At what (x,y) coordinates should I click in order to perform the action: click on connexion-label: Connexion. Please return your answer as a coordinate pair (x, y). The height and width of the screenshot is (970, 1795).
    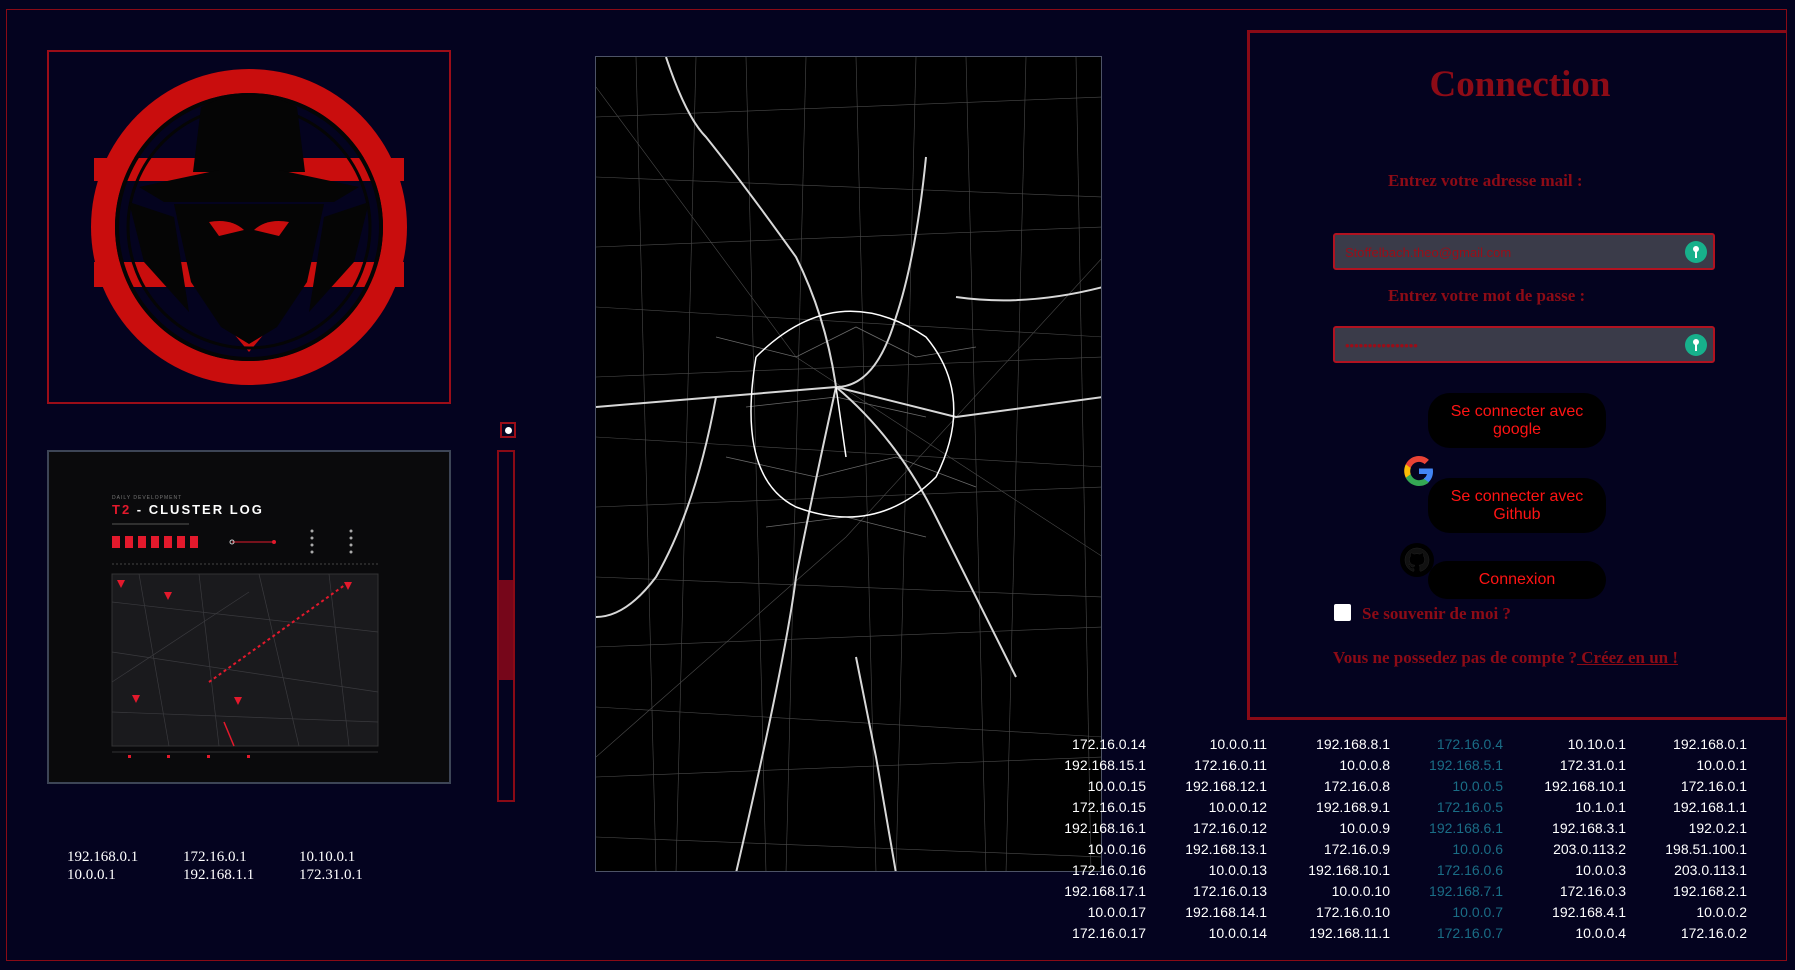
    Looking at the image, I should click on (1517, 579).